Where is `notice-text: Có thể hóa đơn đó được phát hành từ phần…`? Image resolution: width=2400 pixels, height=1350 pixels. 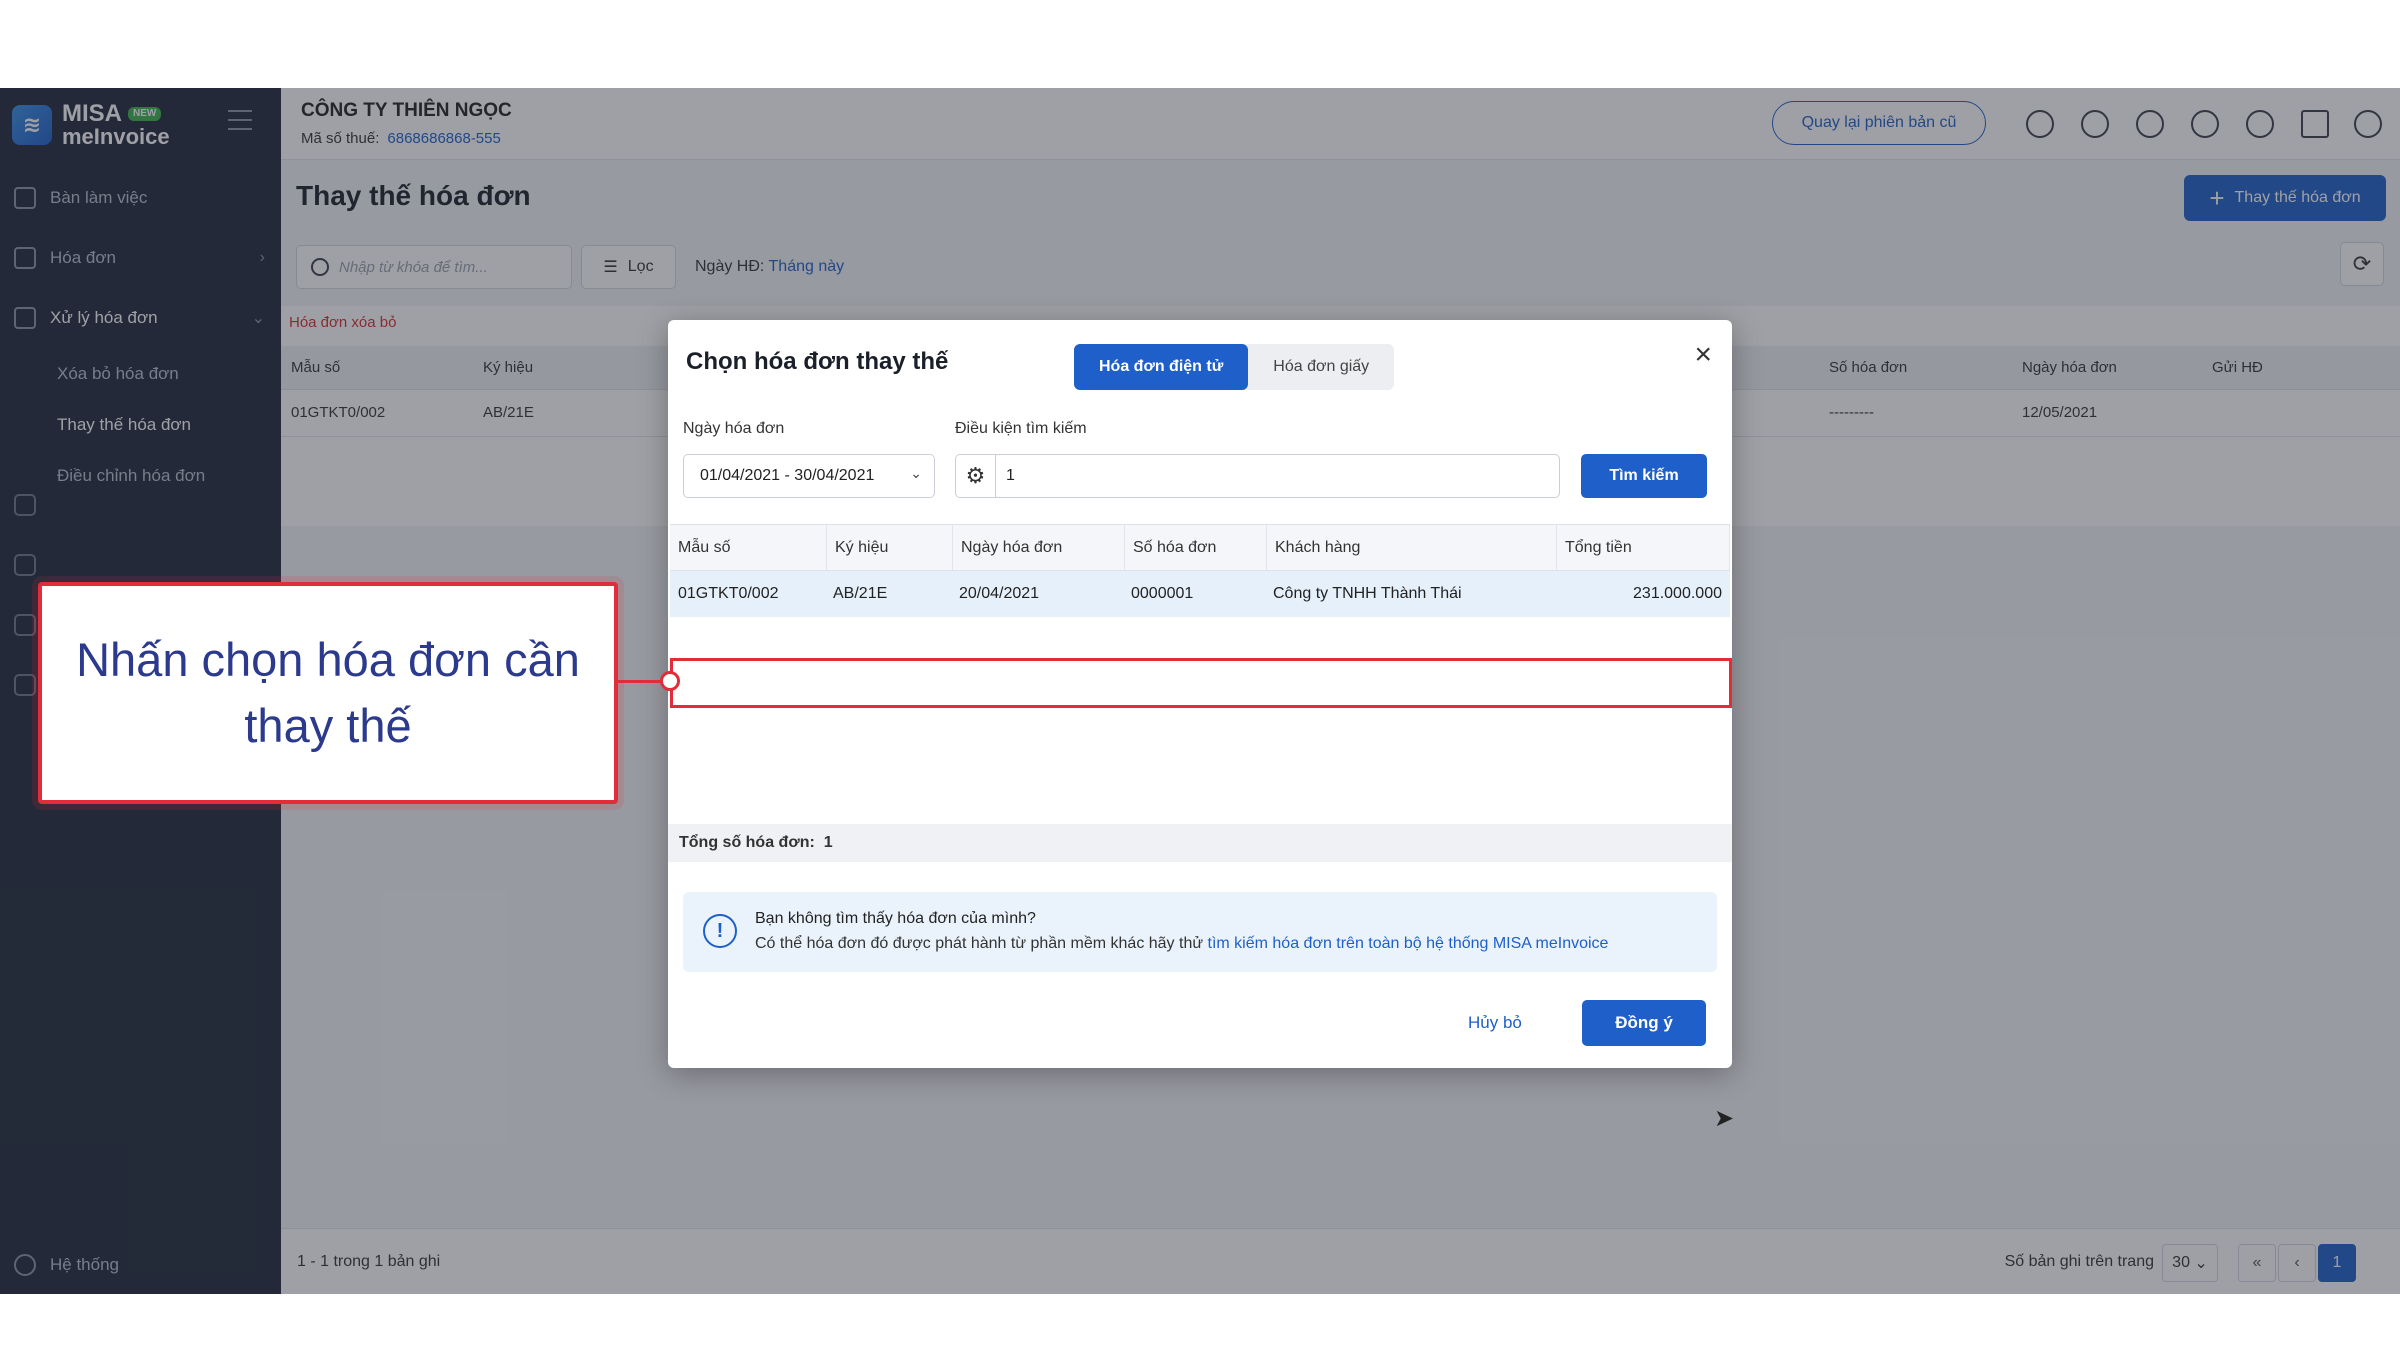 notice-text: Có thể hóa đơn đó được phát hành từ phần… is located at coordinates (979, 943).